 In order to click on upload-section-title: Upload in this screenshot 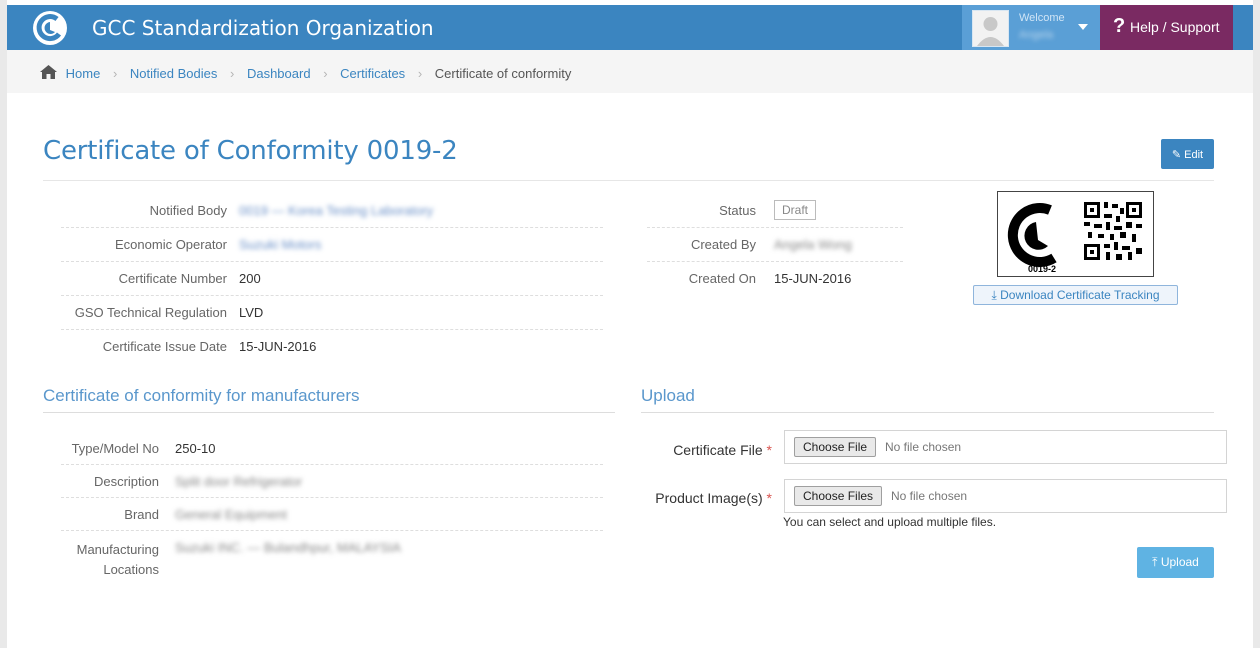, I will do `click(668, 395)`.